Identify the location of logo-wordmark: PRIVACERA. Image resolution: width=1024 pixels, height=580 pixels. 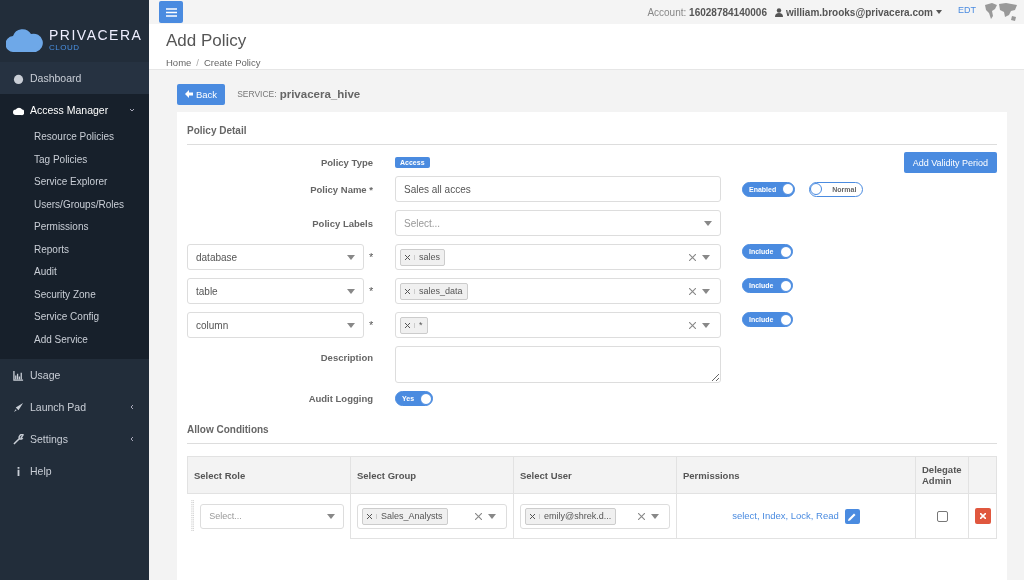
(96, 35).